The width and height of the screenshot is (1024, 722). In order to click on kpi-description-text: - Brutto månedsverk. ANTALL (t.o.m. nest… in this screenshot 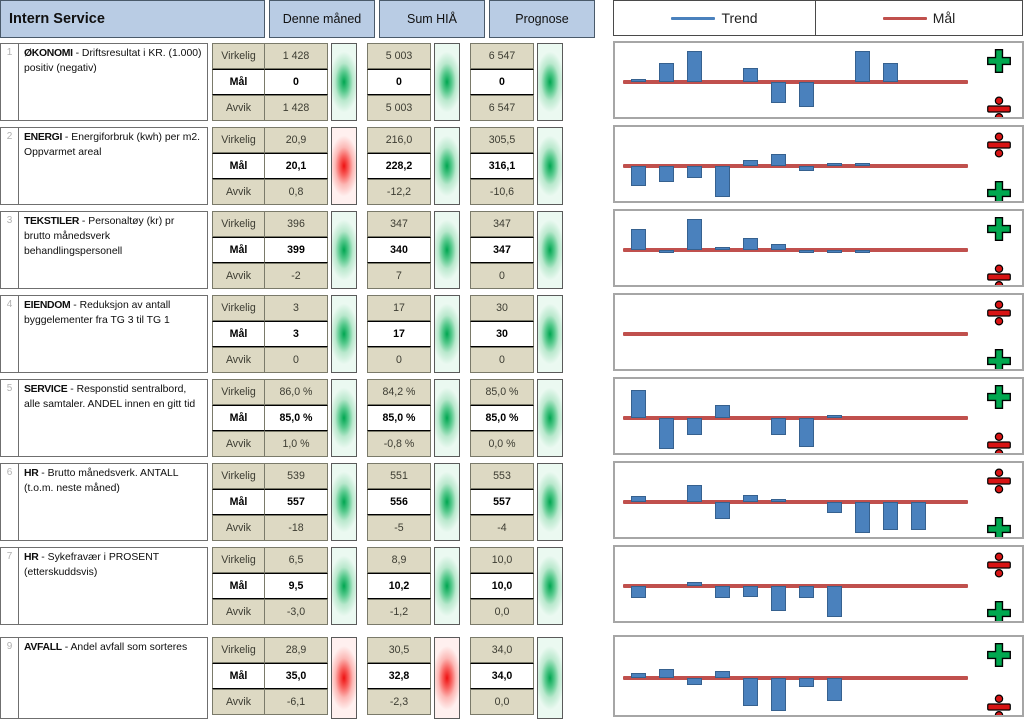, I will do `click(101, 481)`.